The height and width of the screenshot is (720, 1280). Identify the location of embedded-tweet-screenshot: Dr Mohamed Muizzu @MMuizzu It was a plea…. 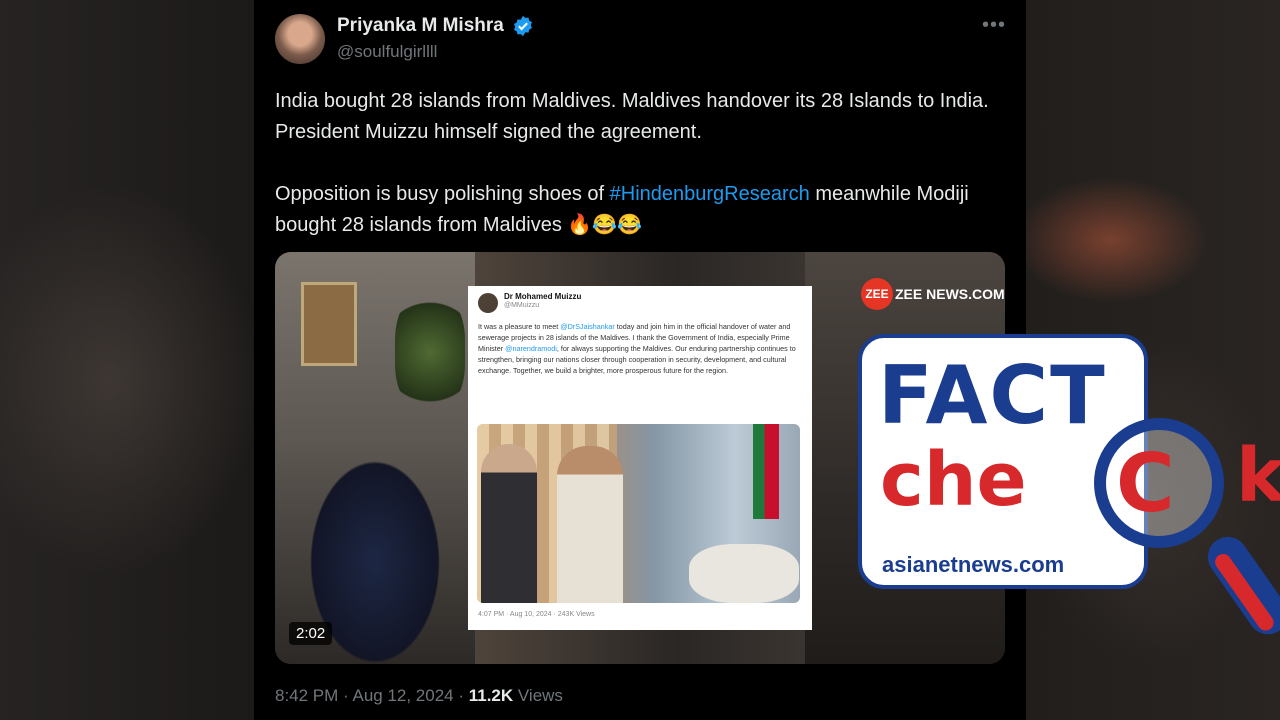
(640, 458).